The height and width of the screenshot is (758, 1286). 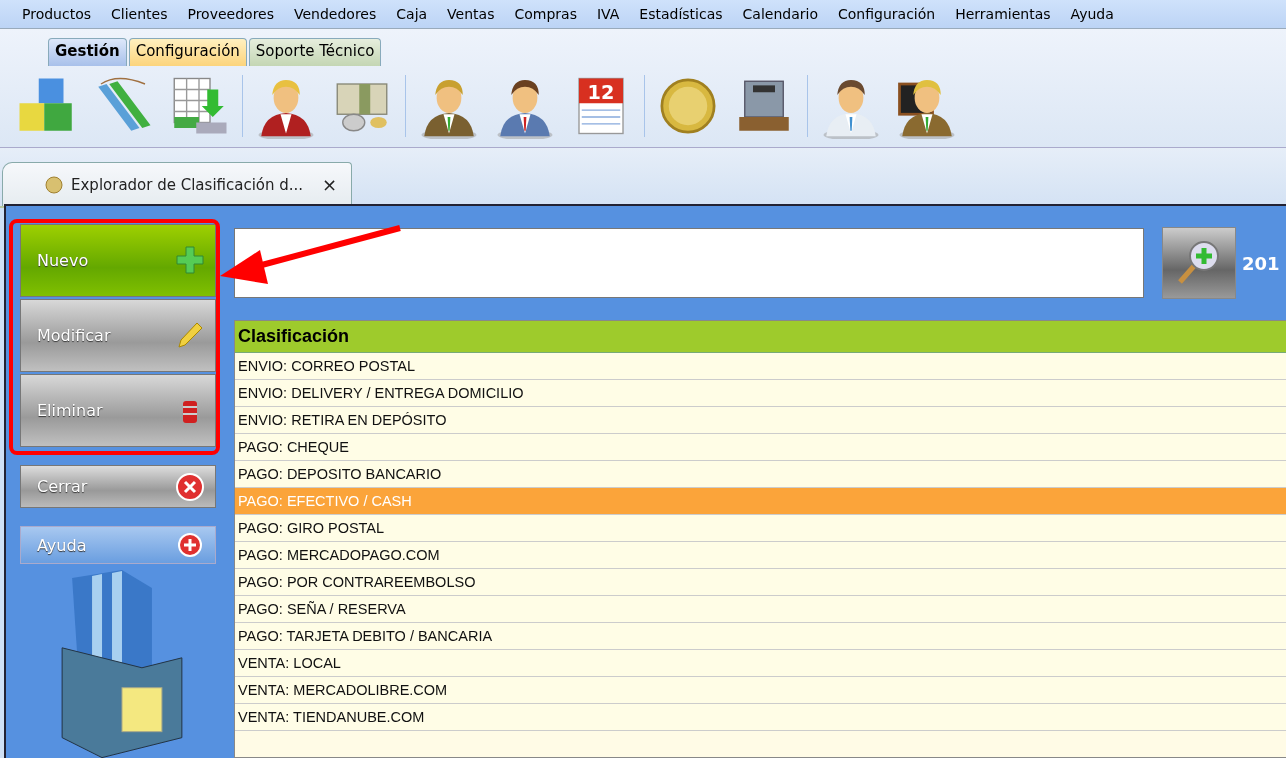 I want to click on document-tab: Explorador de Clasificación d... ×, so click(x=177, y=184).